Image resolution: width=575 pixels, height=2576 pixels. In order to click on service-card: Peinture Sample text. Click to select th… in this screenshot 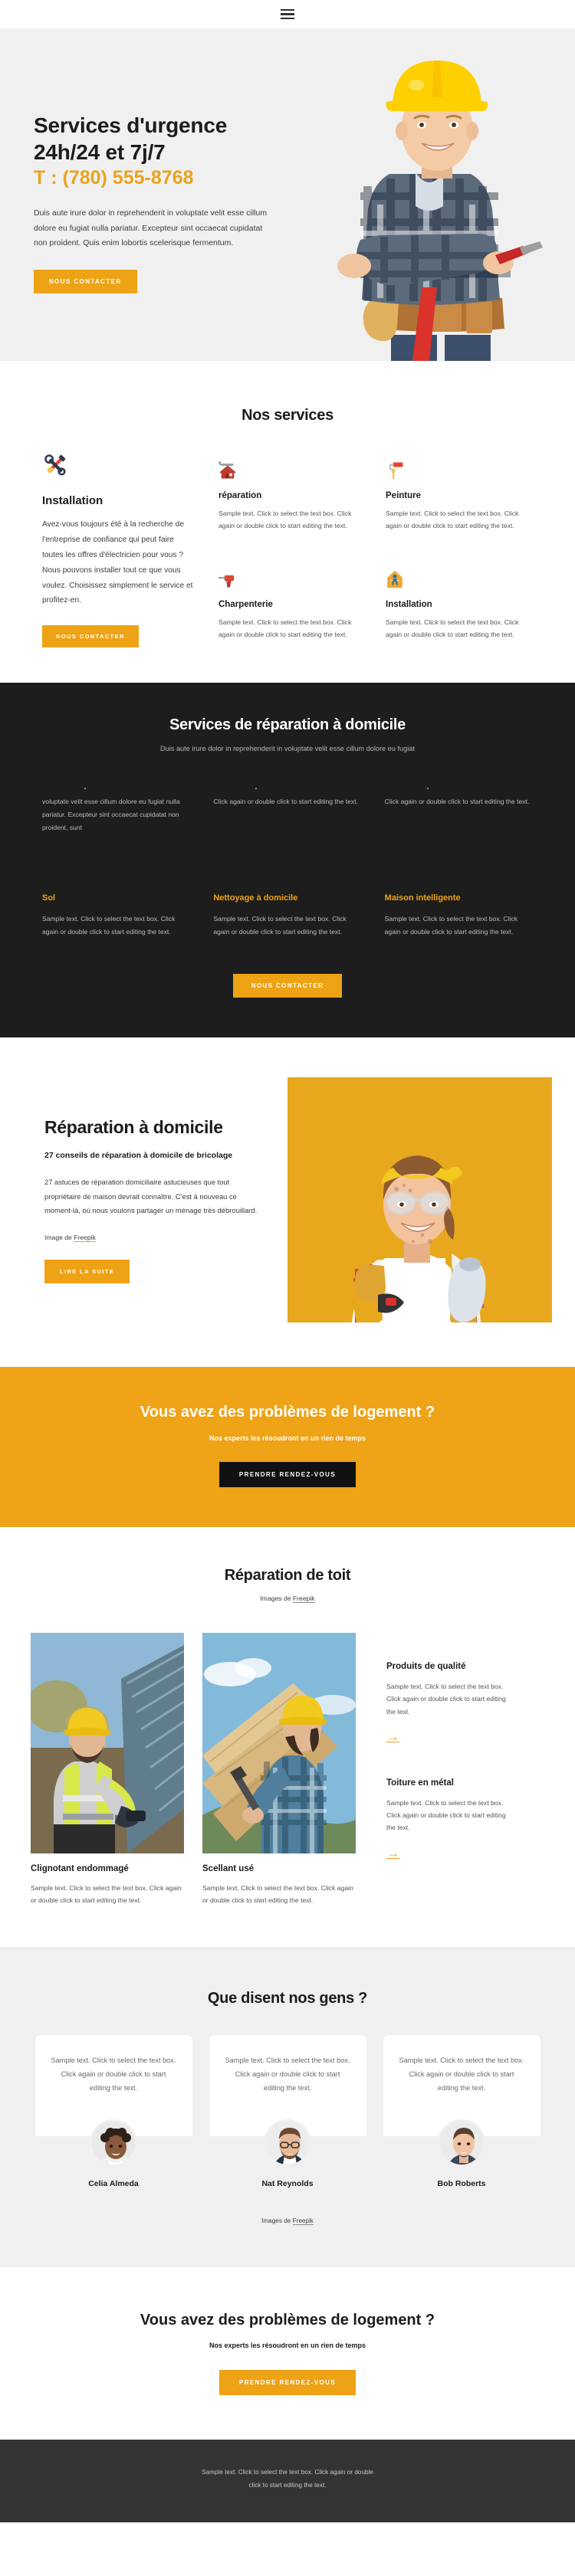, I will do `click(459, 500)`.